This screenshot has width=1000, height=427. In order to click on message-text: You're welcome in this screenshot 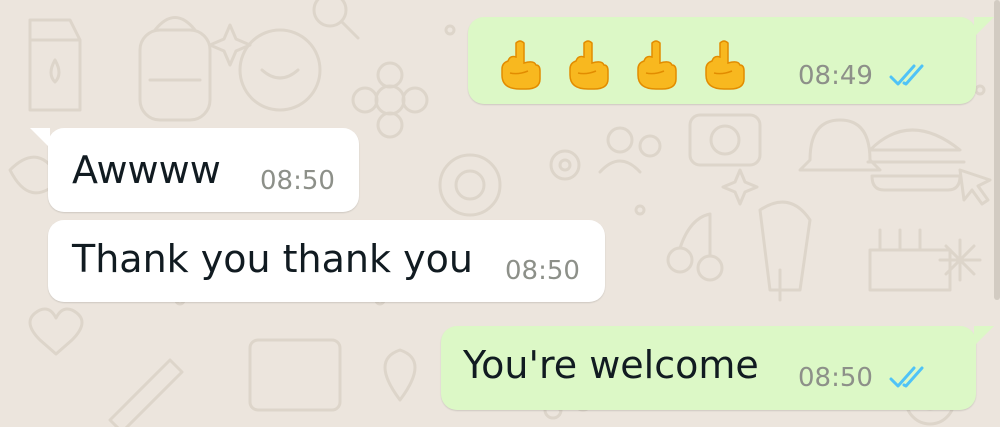, I will do `click(611, 365)`.